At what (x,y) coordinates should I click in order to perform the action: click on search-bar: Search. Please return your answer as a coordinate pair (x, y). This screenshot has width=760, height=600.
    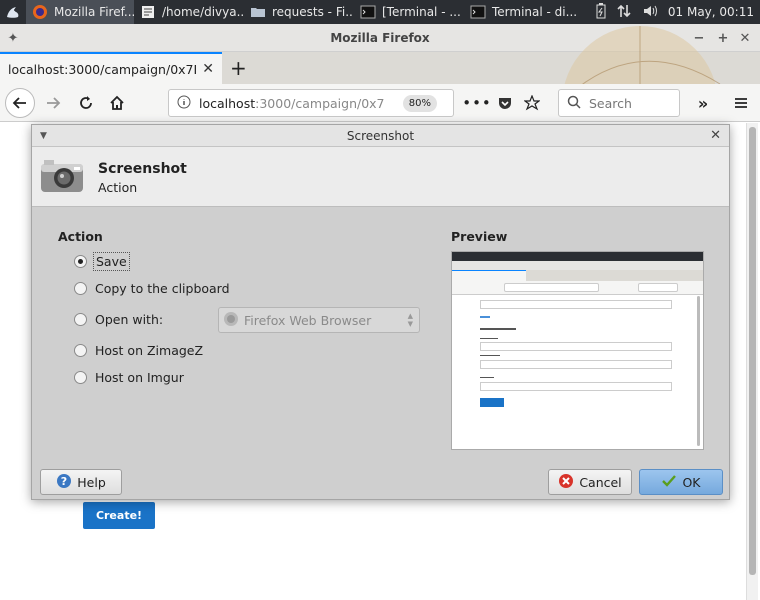
    Looking at the image, I should click on (619, 103).